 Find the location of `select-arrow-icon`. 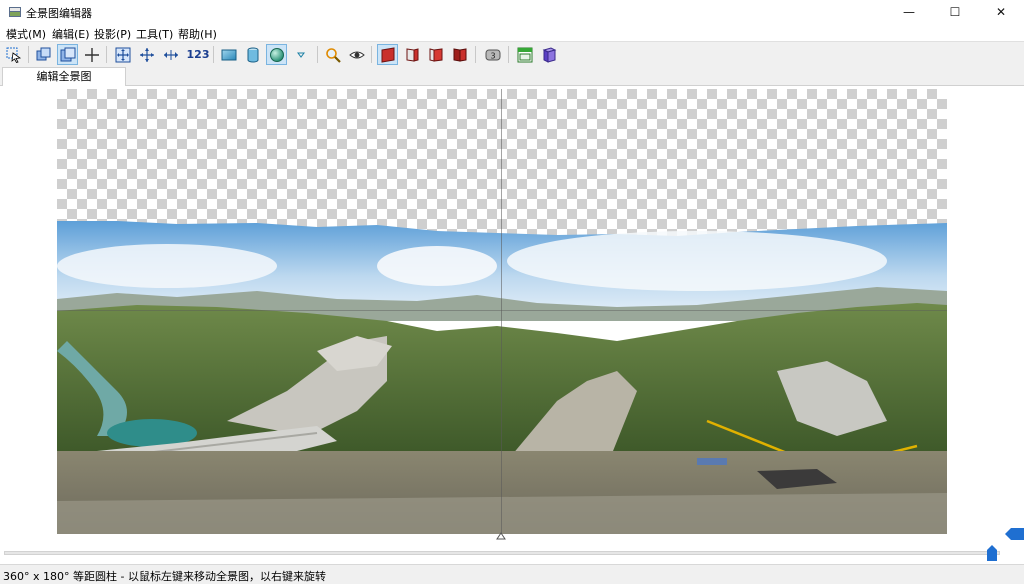

select-arrow-icon is located at coordinates (13, 54).